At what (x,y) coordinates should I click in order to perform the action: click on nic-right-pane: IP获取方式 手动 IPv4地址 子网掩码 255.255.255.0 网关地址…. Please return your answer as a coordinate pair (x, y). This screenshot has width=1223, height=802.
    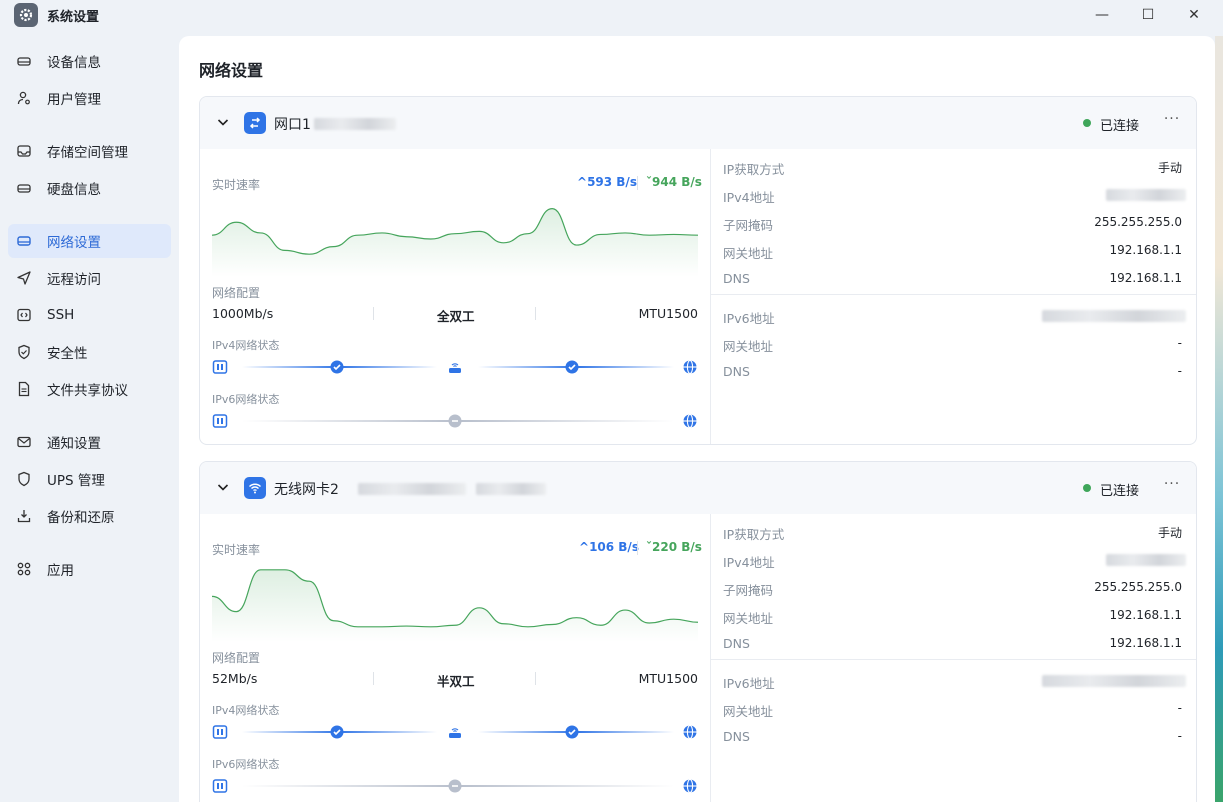
    Looking at the image, I should click on (953, 658).